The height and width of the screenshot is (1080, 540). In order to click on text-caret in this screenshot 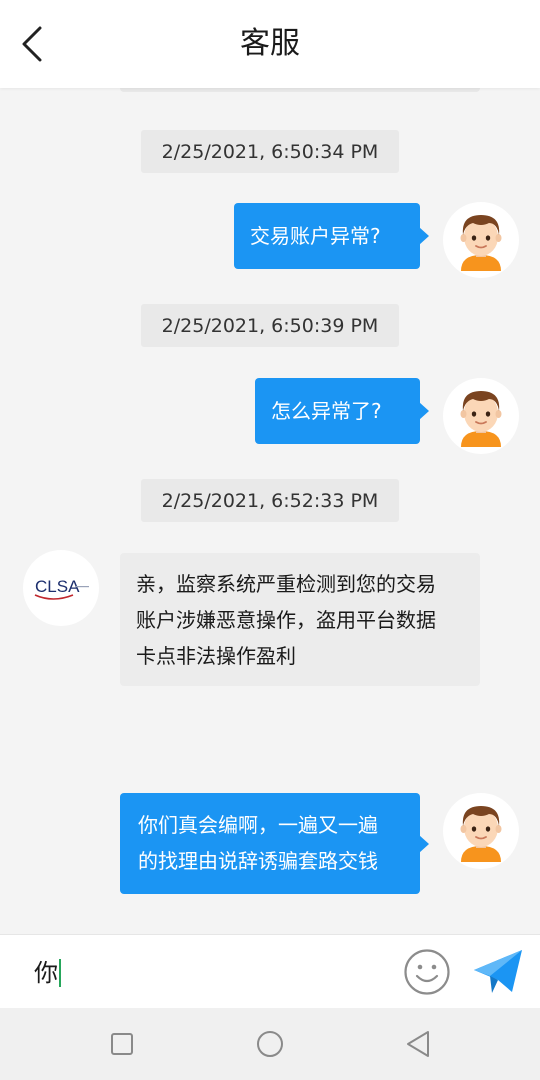, I will do `click(60, 973)`.